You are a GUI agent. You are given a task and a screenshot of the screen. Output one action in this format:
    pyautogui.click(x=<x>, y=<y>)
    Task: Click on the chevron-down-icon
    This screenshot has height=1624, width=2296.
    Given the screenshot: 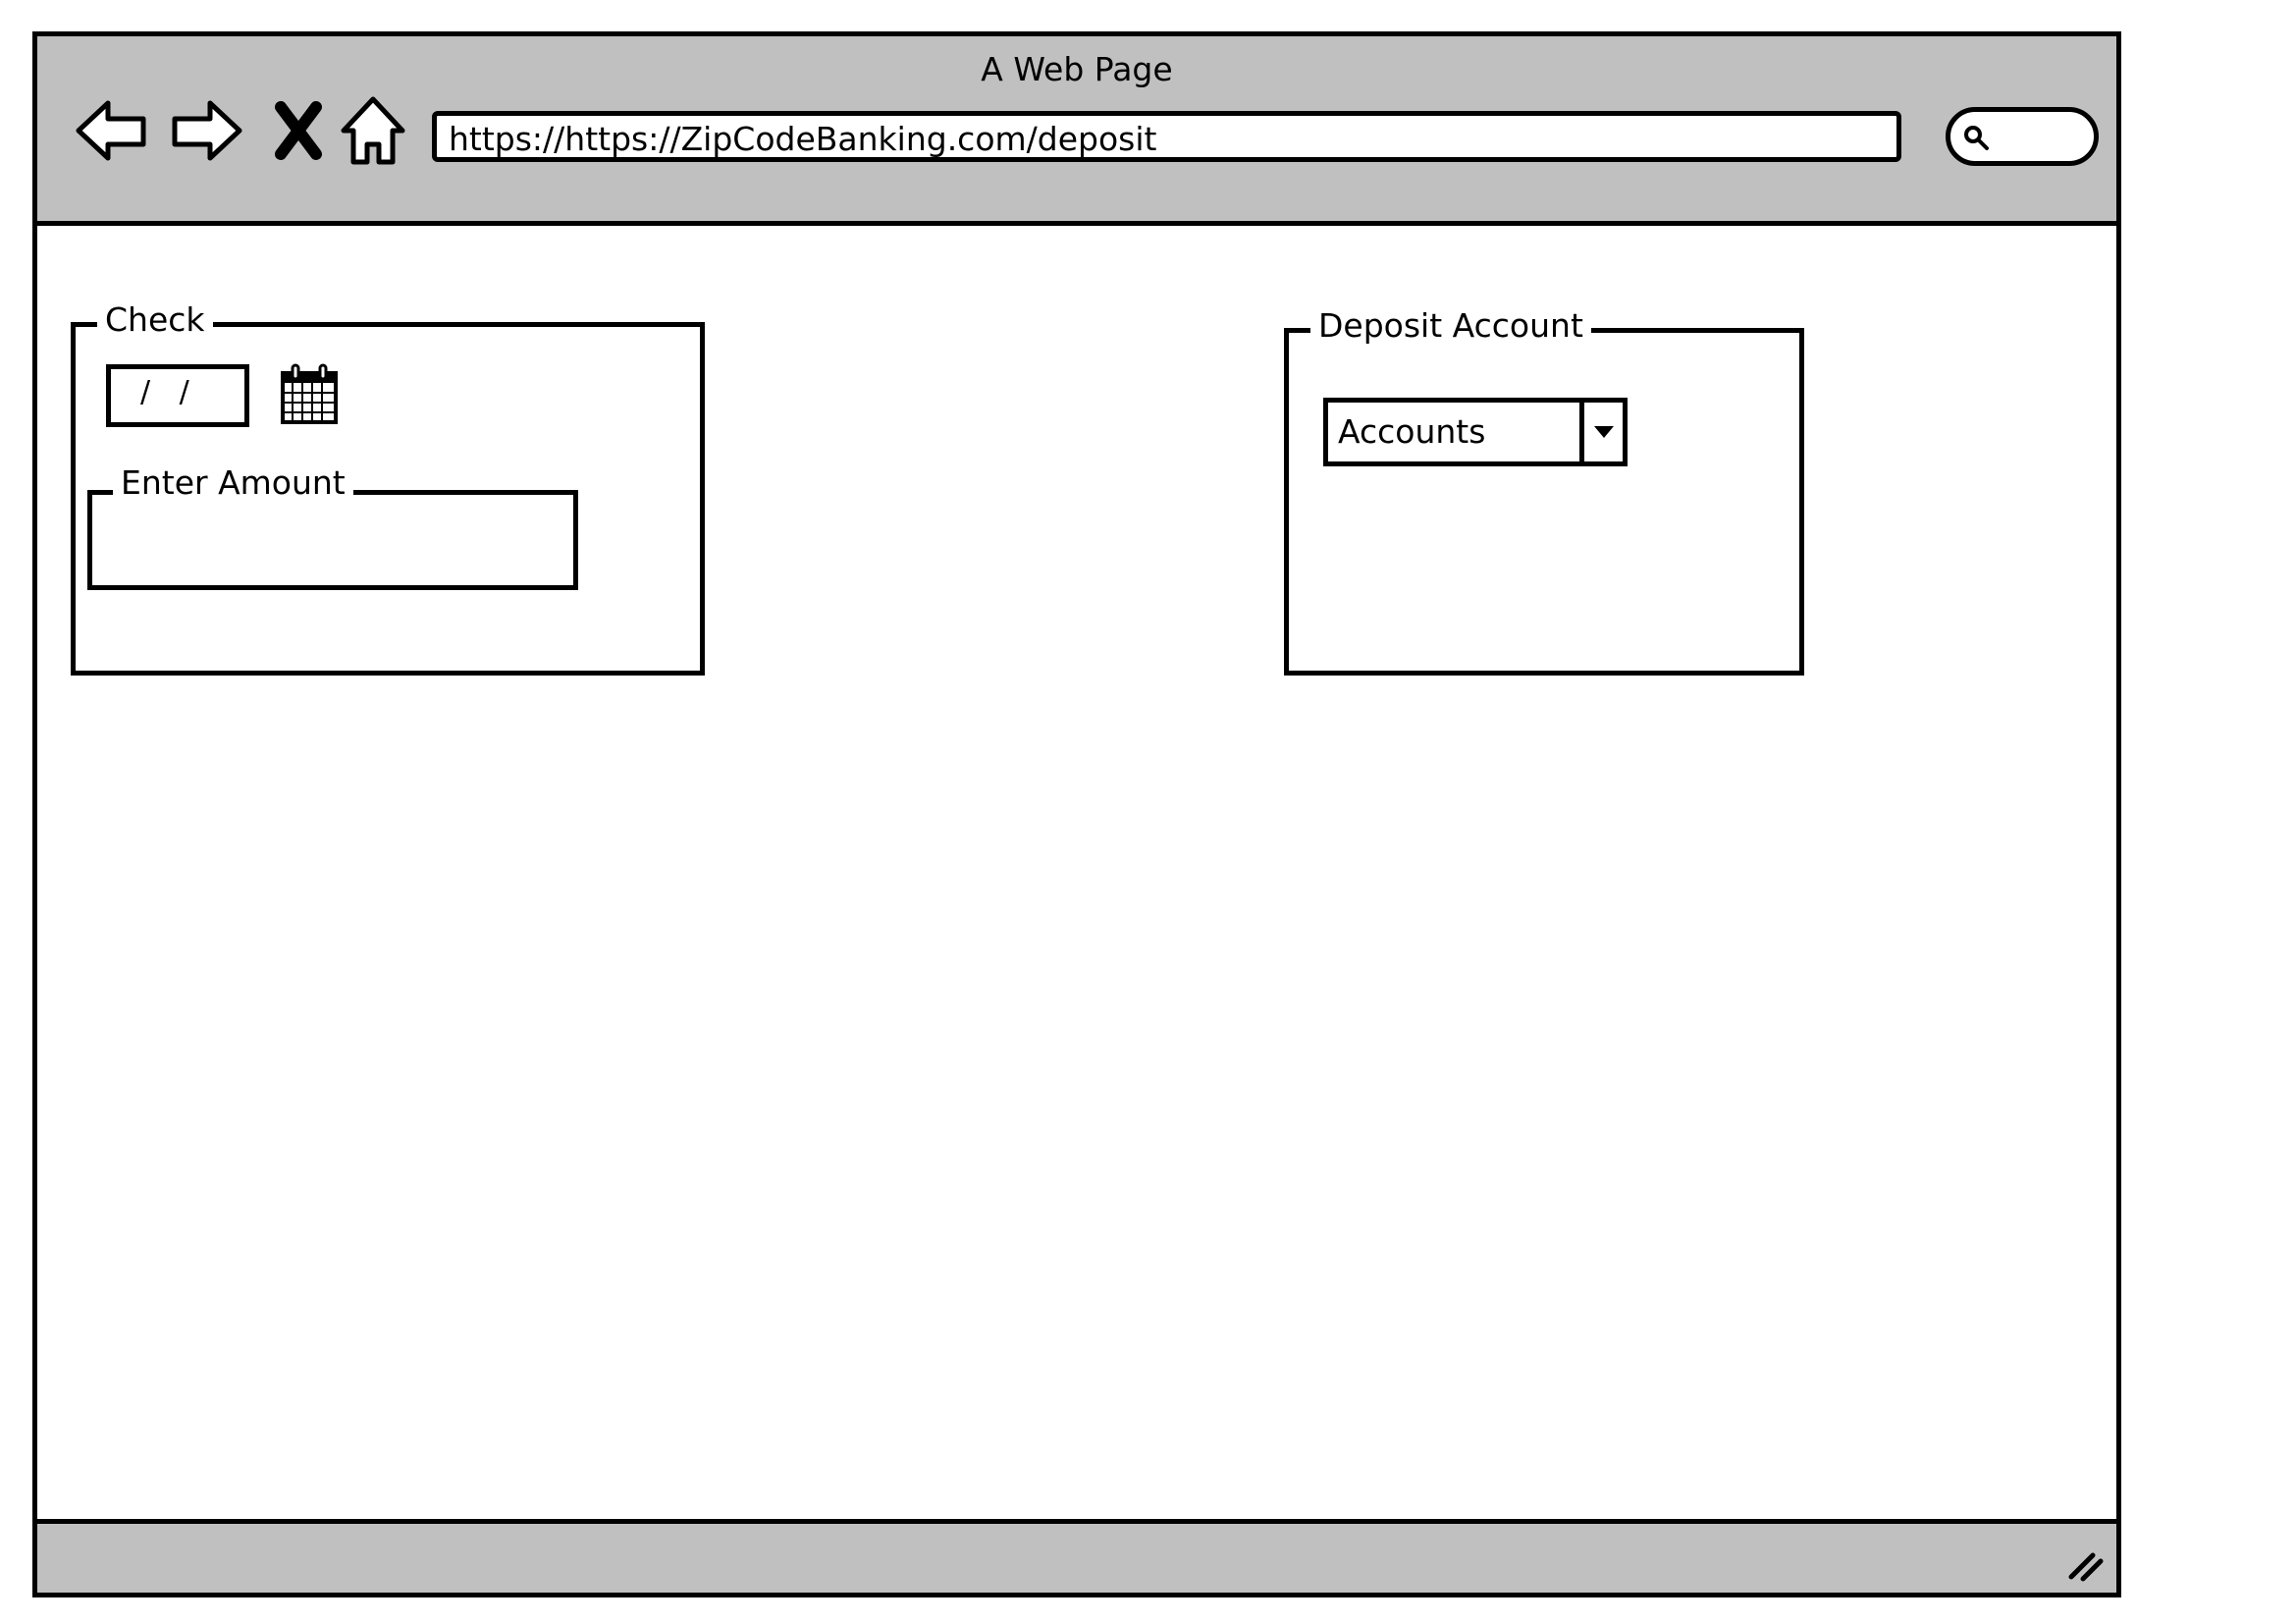 What is the action you would take?
    pyautogui.click(x=1604, y=432)
    